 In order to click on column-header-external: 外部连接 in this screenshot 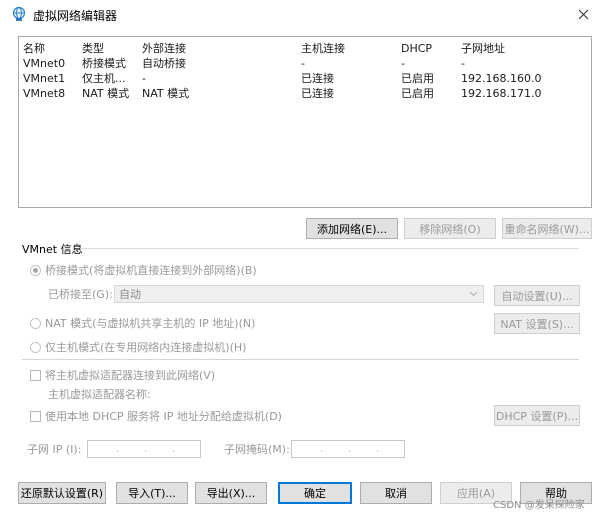, I will do `click(164, 48)`.